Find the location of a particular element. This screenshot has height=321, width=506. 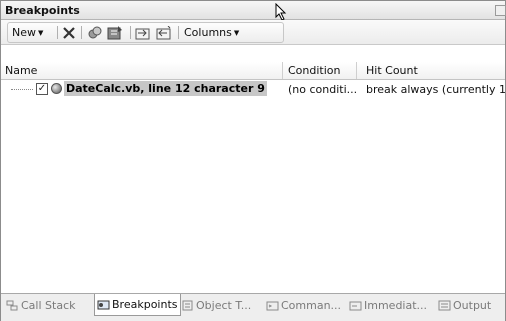

go-to-source-button is located at coordinates (115, 32).